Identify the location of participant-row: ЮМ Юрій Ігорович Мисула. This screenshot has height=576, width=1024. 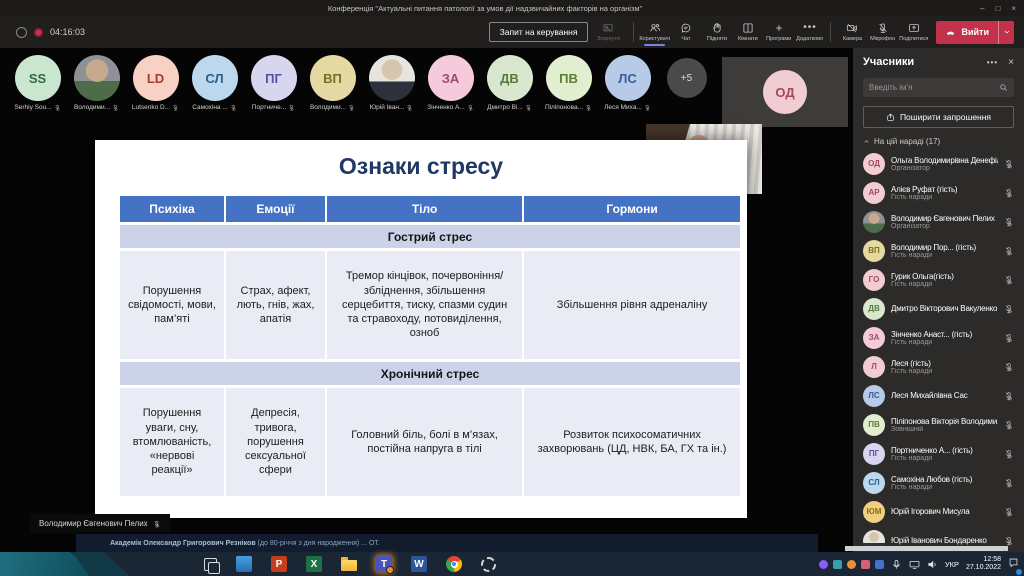
(938, 511).